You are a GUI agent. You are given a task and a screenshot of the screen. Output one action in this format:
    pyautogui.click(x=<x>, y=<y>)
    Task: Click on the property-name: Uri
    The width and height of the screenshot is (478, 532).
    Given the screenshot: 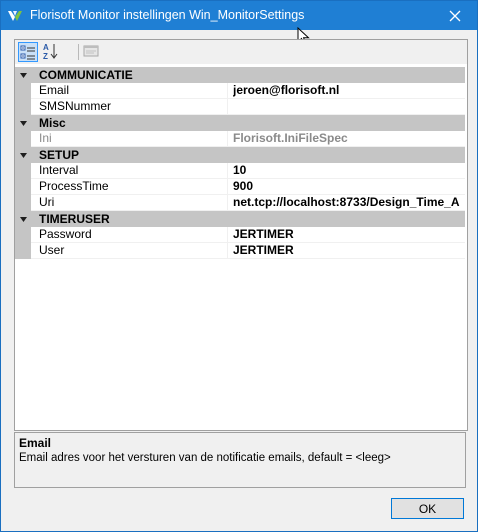 What is the action you would take?
    pyautogui.click(x=129, y=202)
    